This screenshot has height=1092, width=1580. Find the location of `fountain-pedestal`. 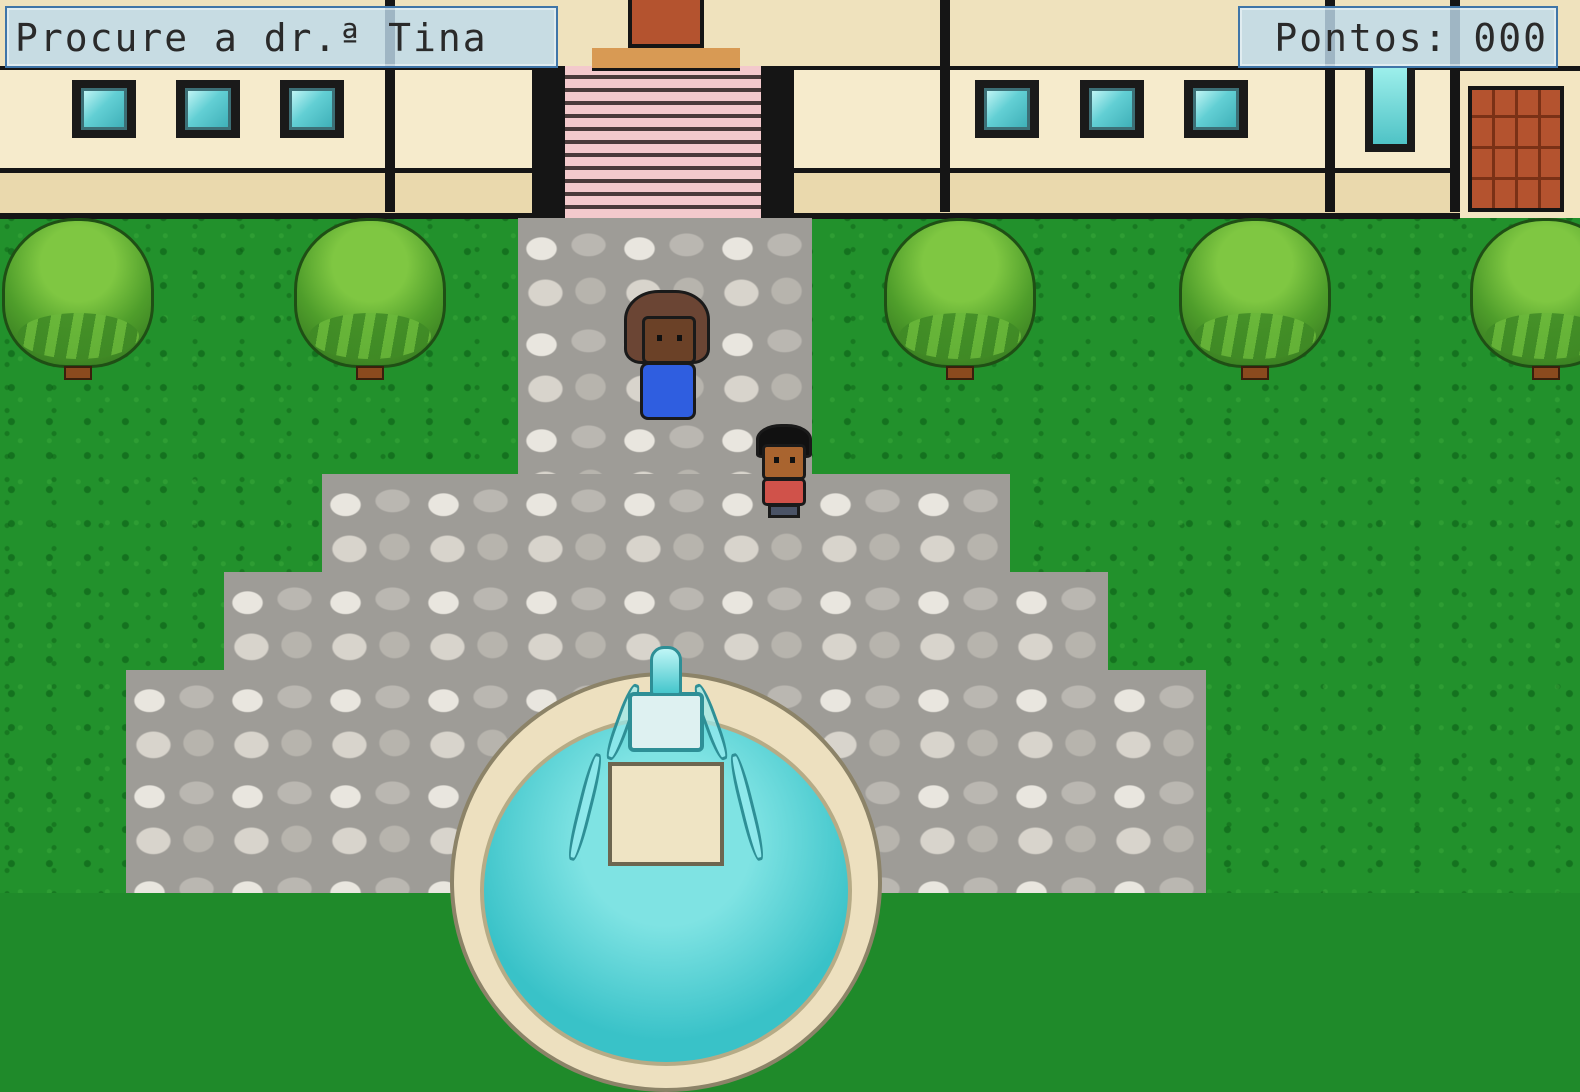

fountain-pedestal is located at coordinates (666, 814).